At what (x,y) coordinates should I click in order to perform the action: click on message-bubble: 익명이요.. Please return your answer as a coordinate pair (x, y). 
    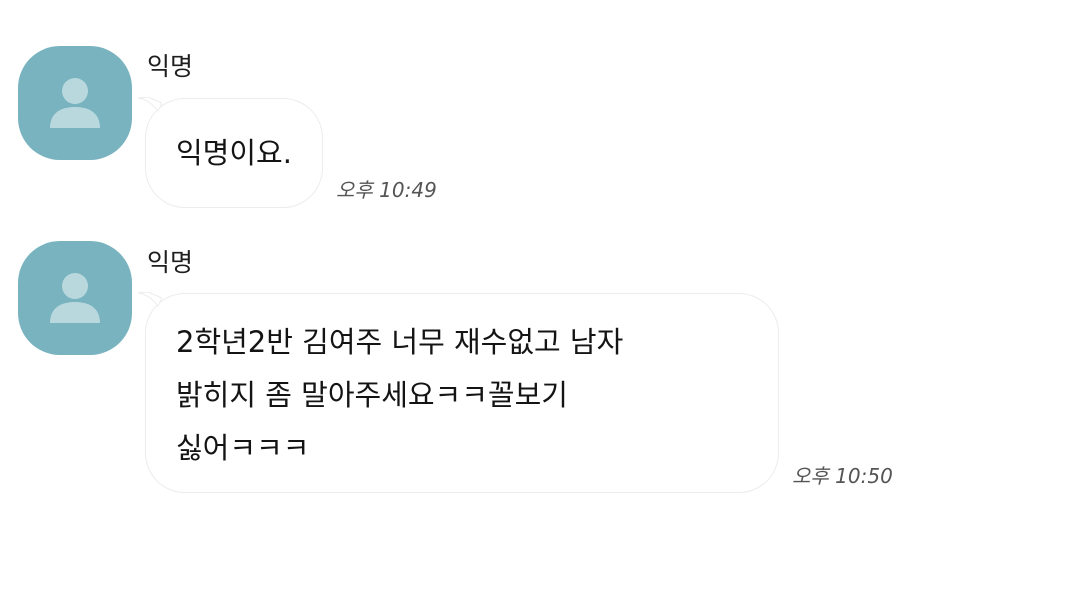
    Looking at the image, I should click on (230, 152).